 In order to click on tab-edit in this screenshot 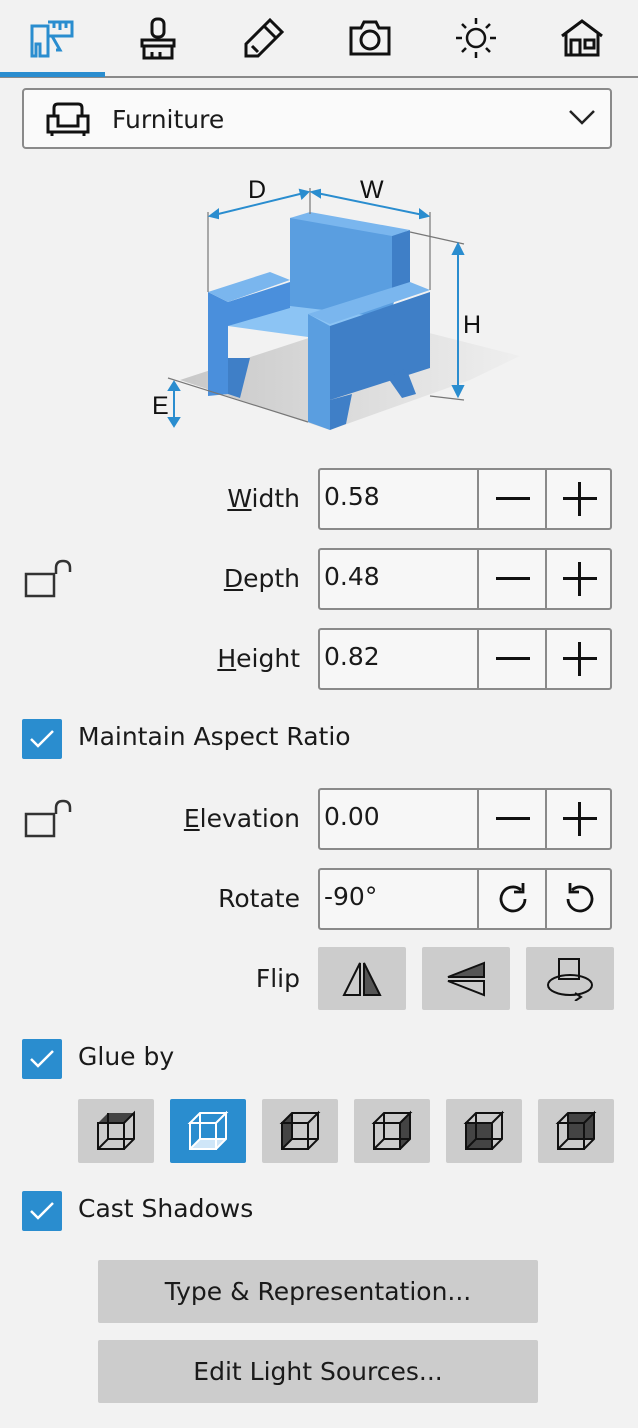, I will do `click(264, 38)`.